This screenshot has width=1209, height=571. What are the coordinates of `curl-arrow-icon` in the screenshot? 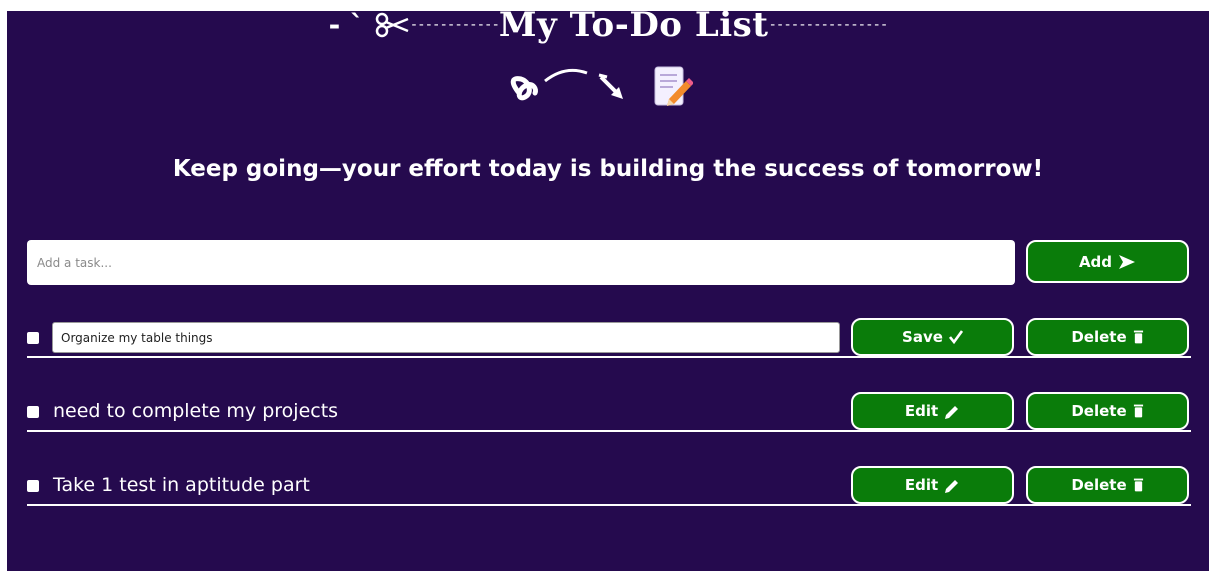 It's located at (566, 84).